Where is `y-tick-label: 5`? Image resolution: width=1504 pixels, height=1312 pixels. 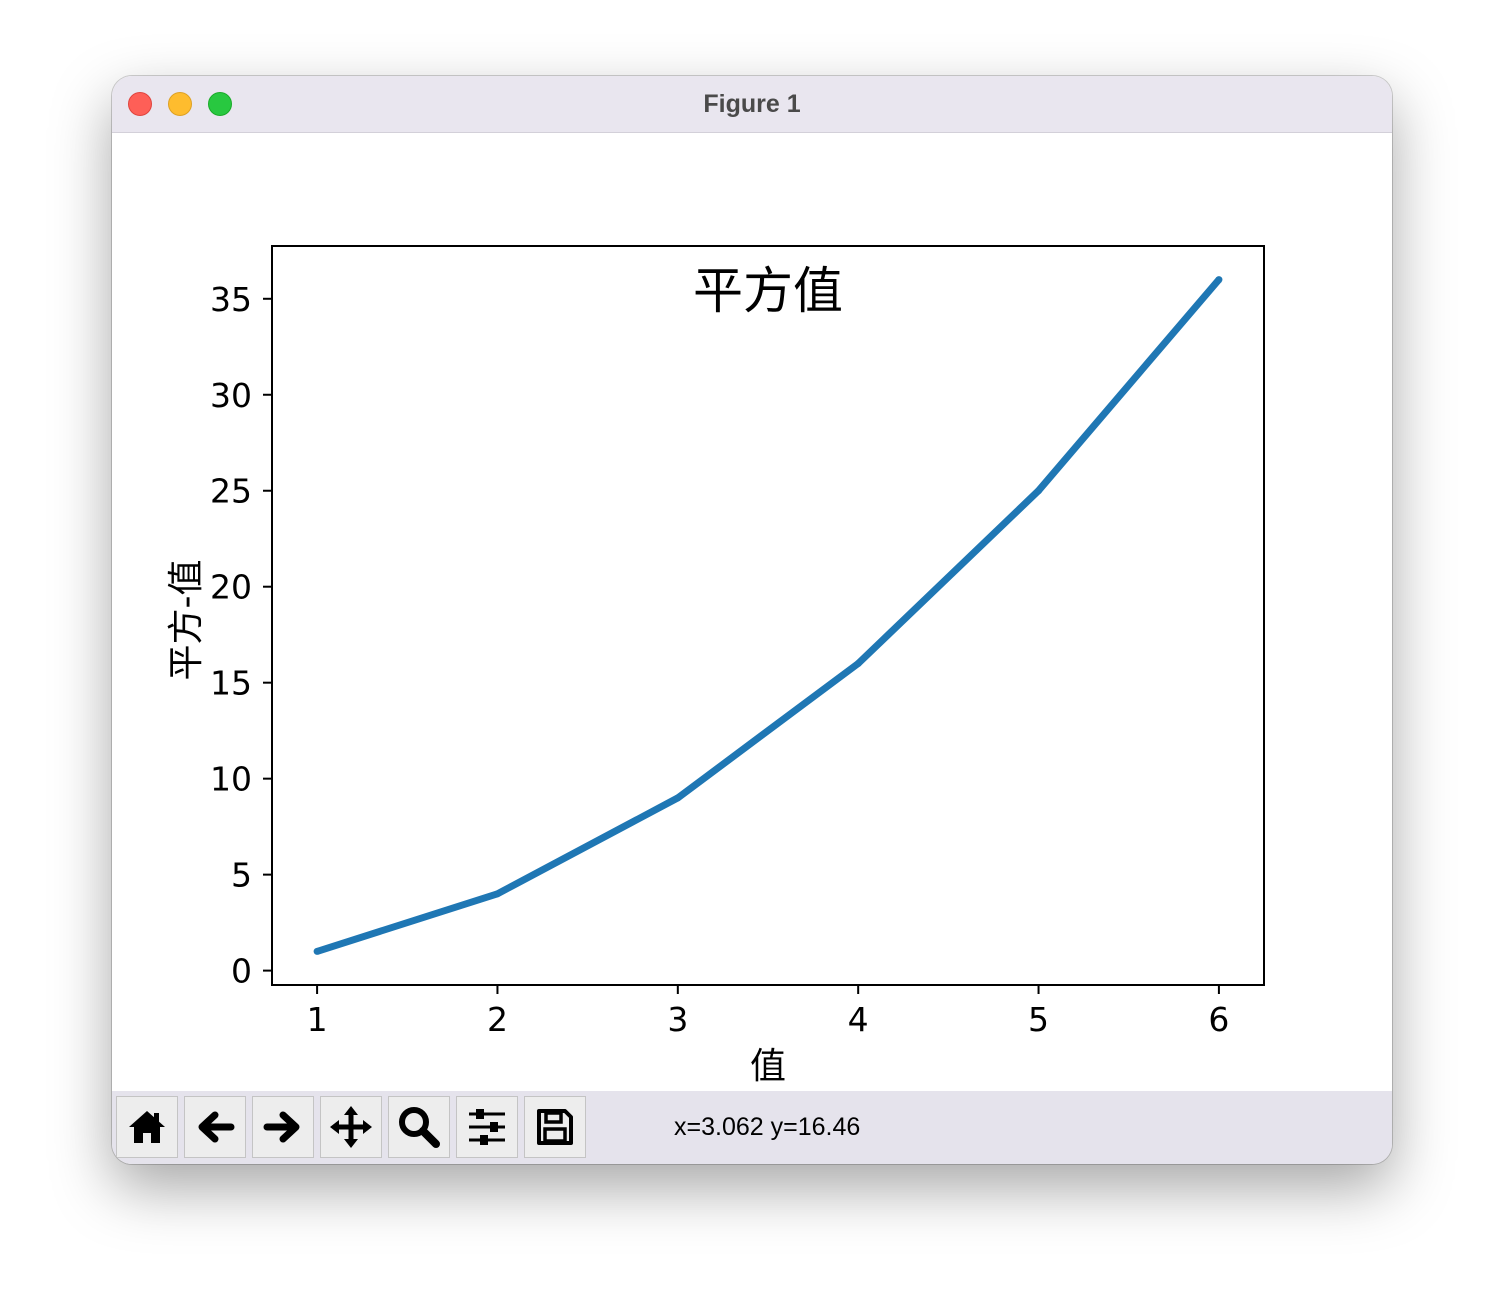 y-tick-label: 5 is located at coordinates (241, 875).